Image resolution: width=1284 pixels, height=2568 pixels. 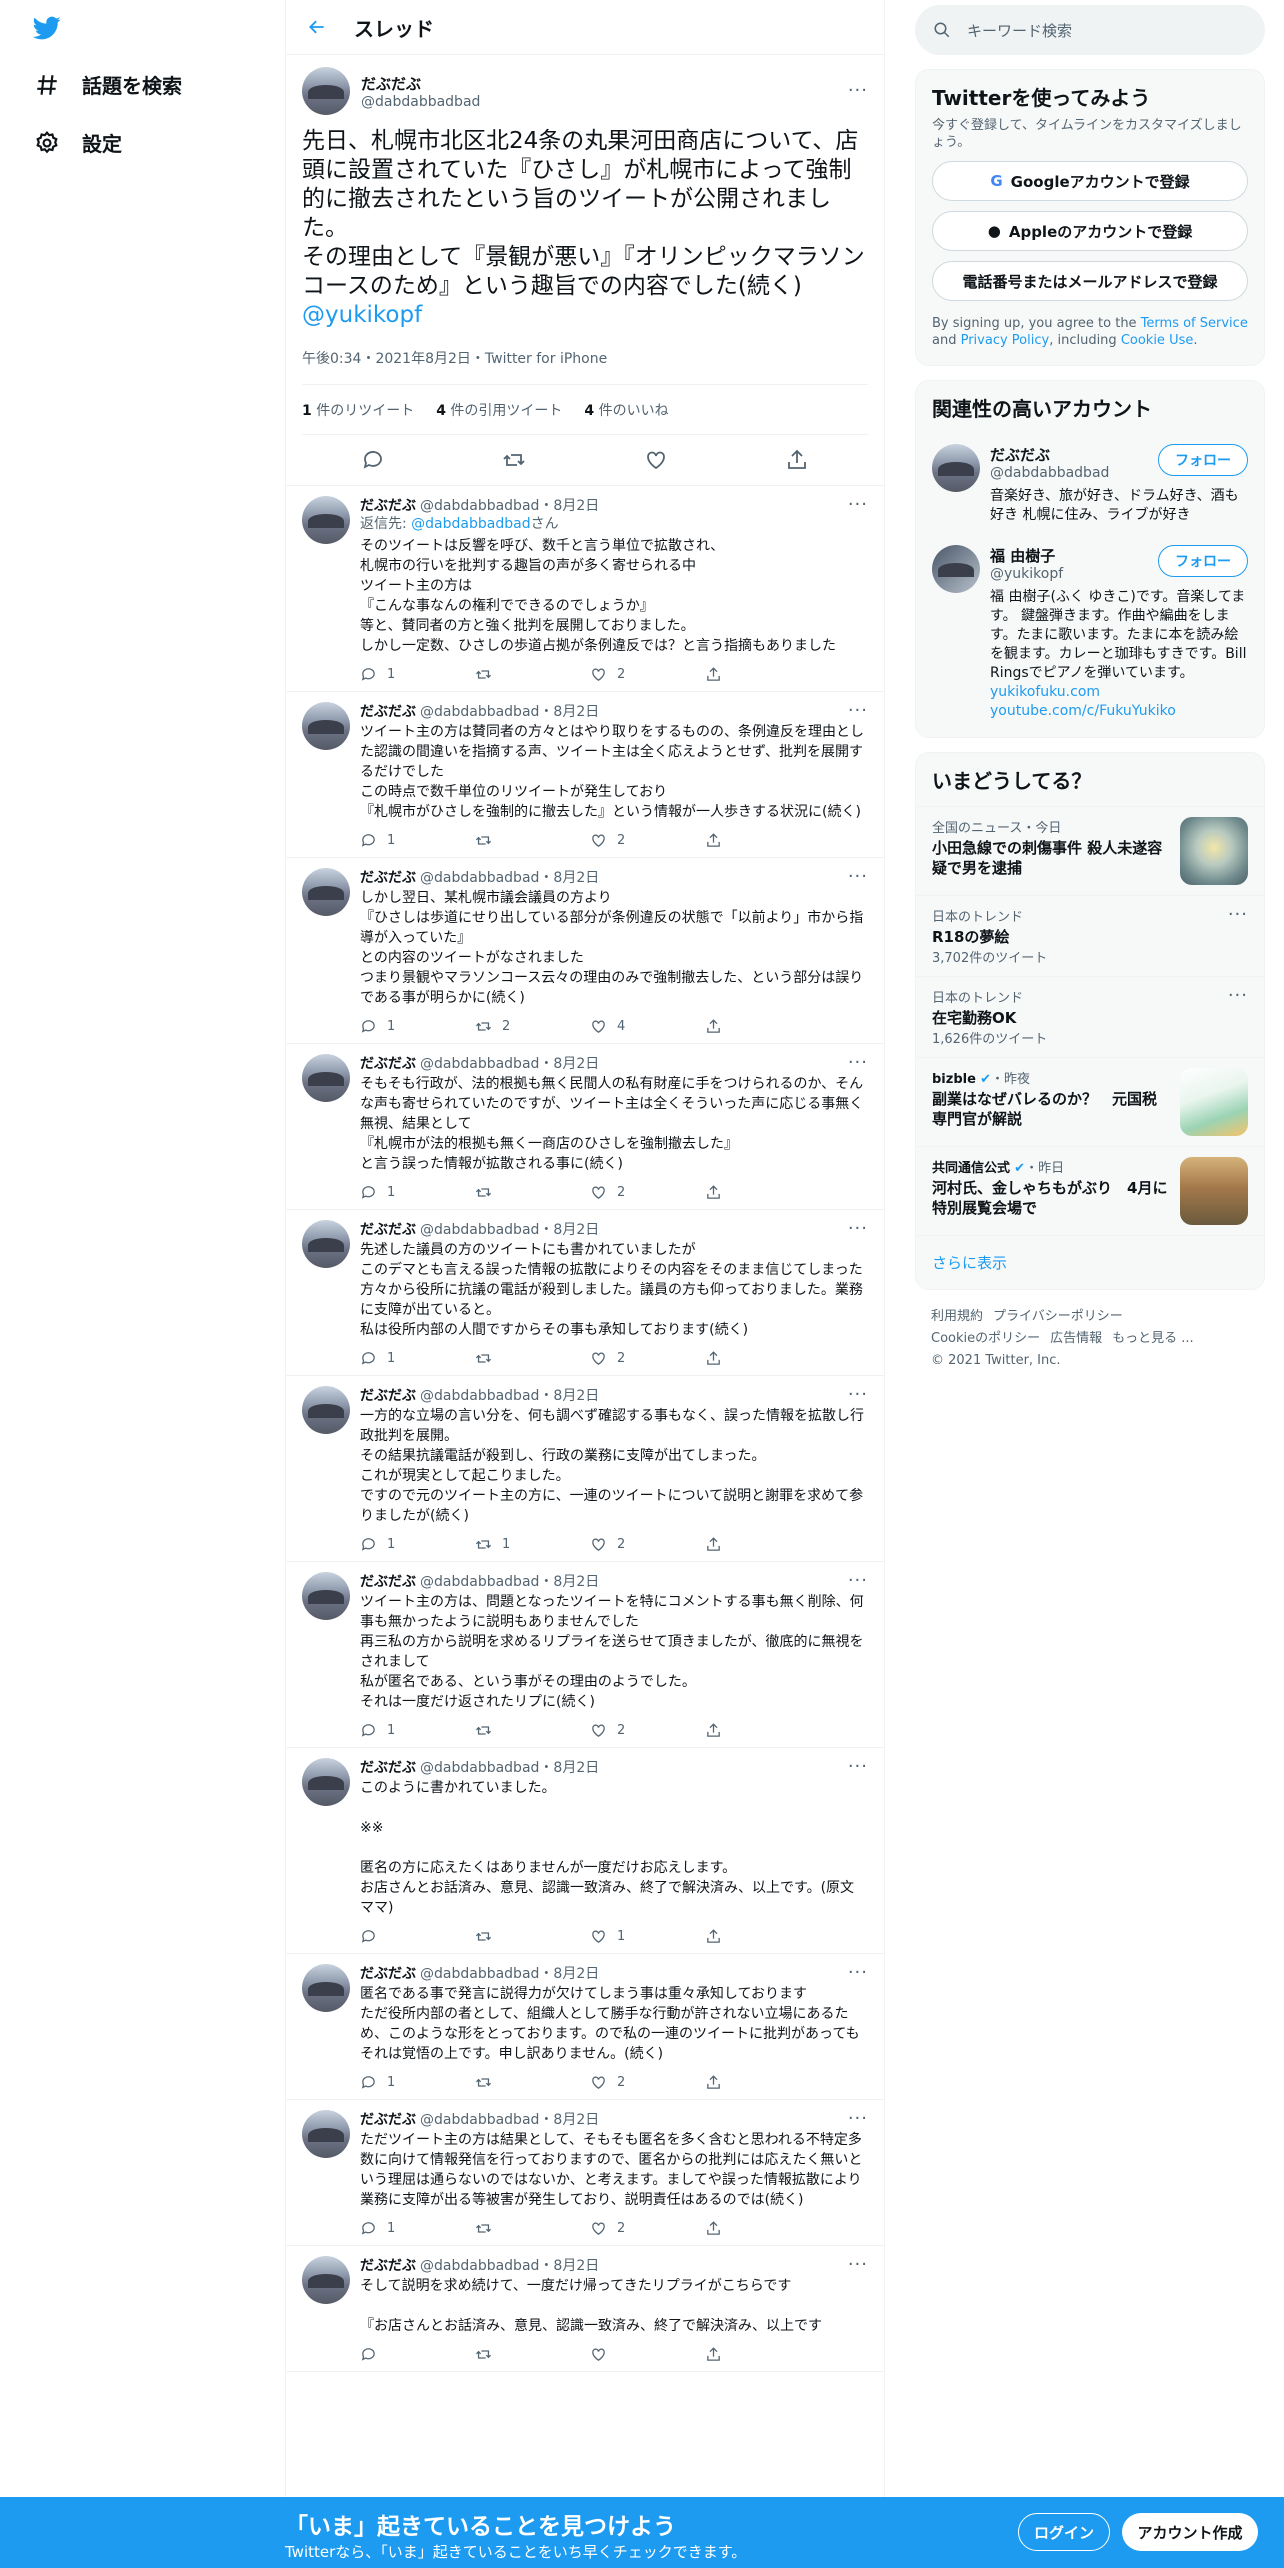 What do you see at coordinates (1058, 1316) in the screenshot?
I see `footer-link: プライバシーポリシー` at bounding box center [1058, 1316].